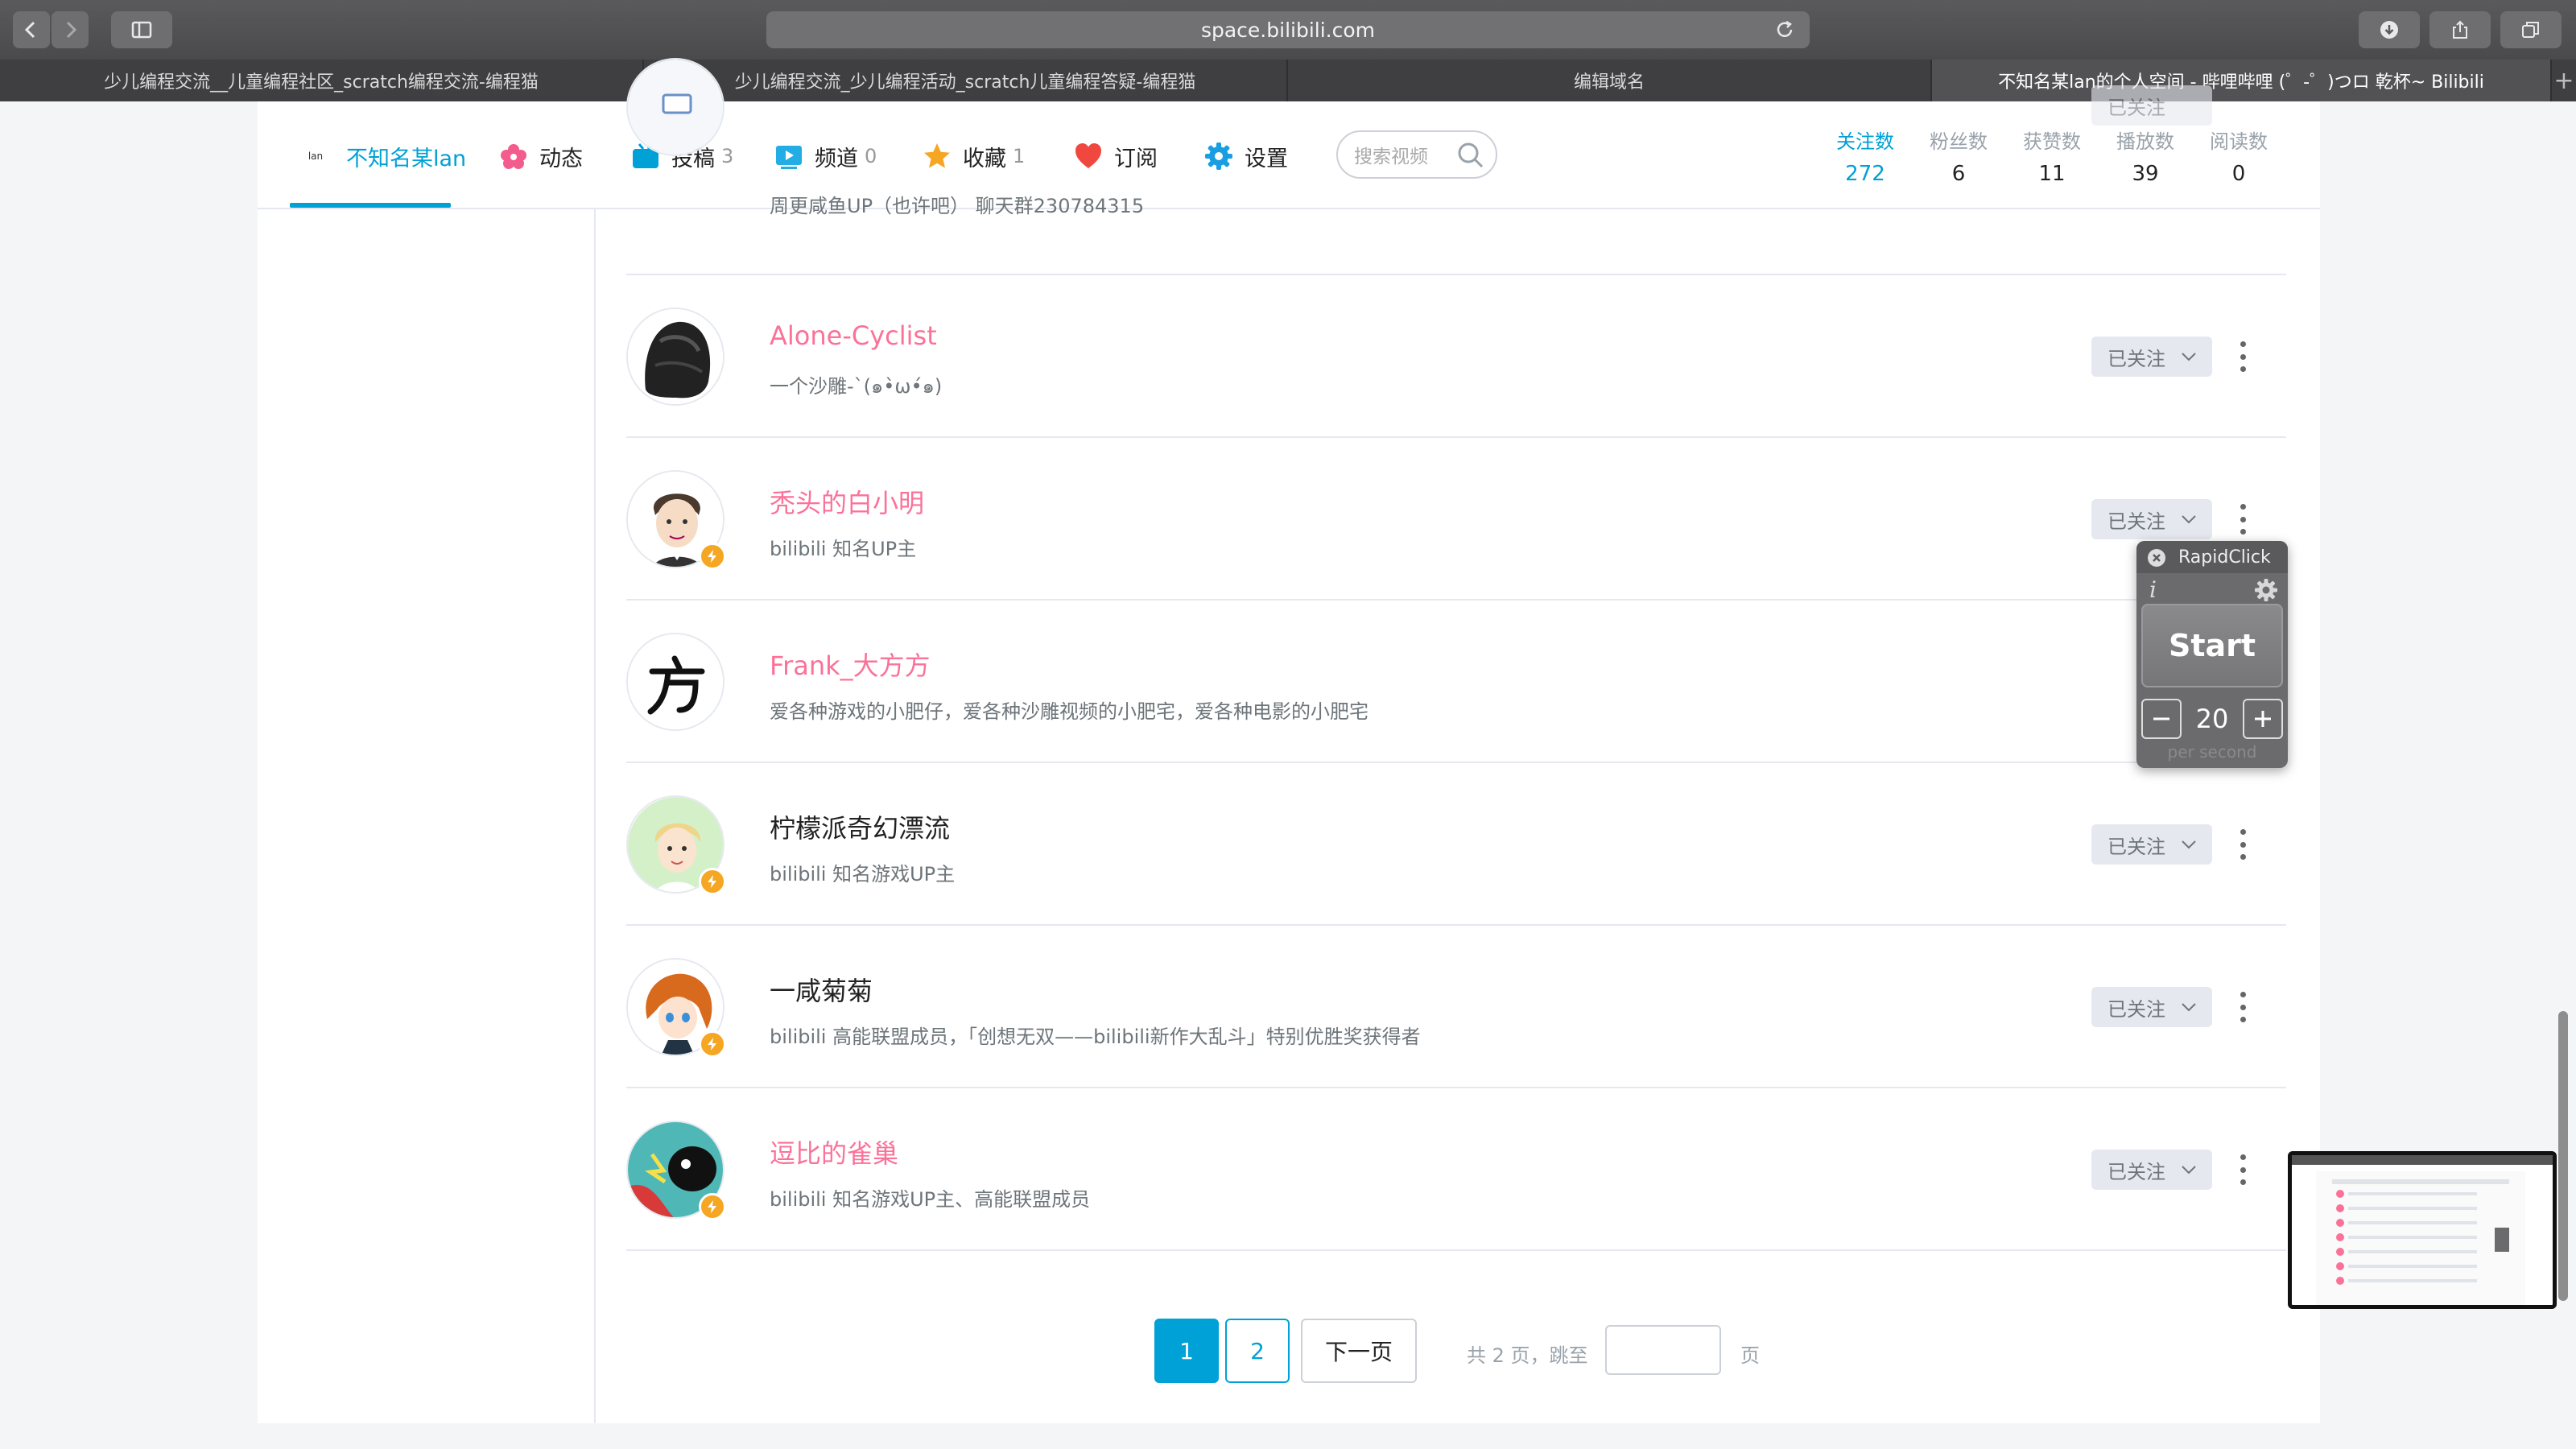 This screenshot has width=2576, height=1449. I want to click on screenshot-thumbnail, so click(2422, 1230).